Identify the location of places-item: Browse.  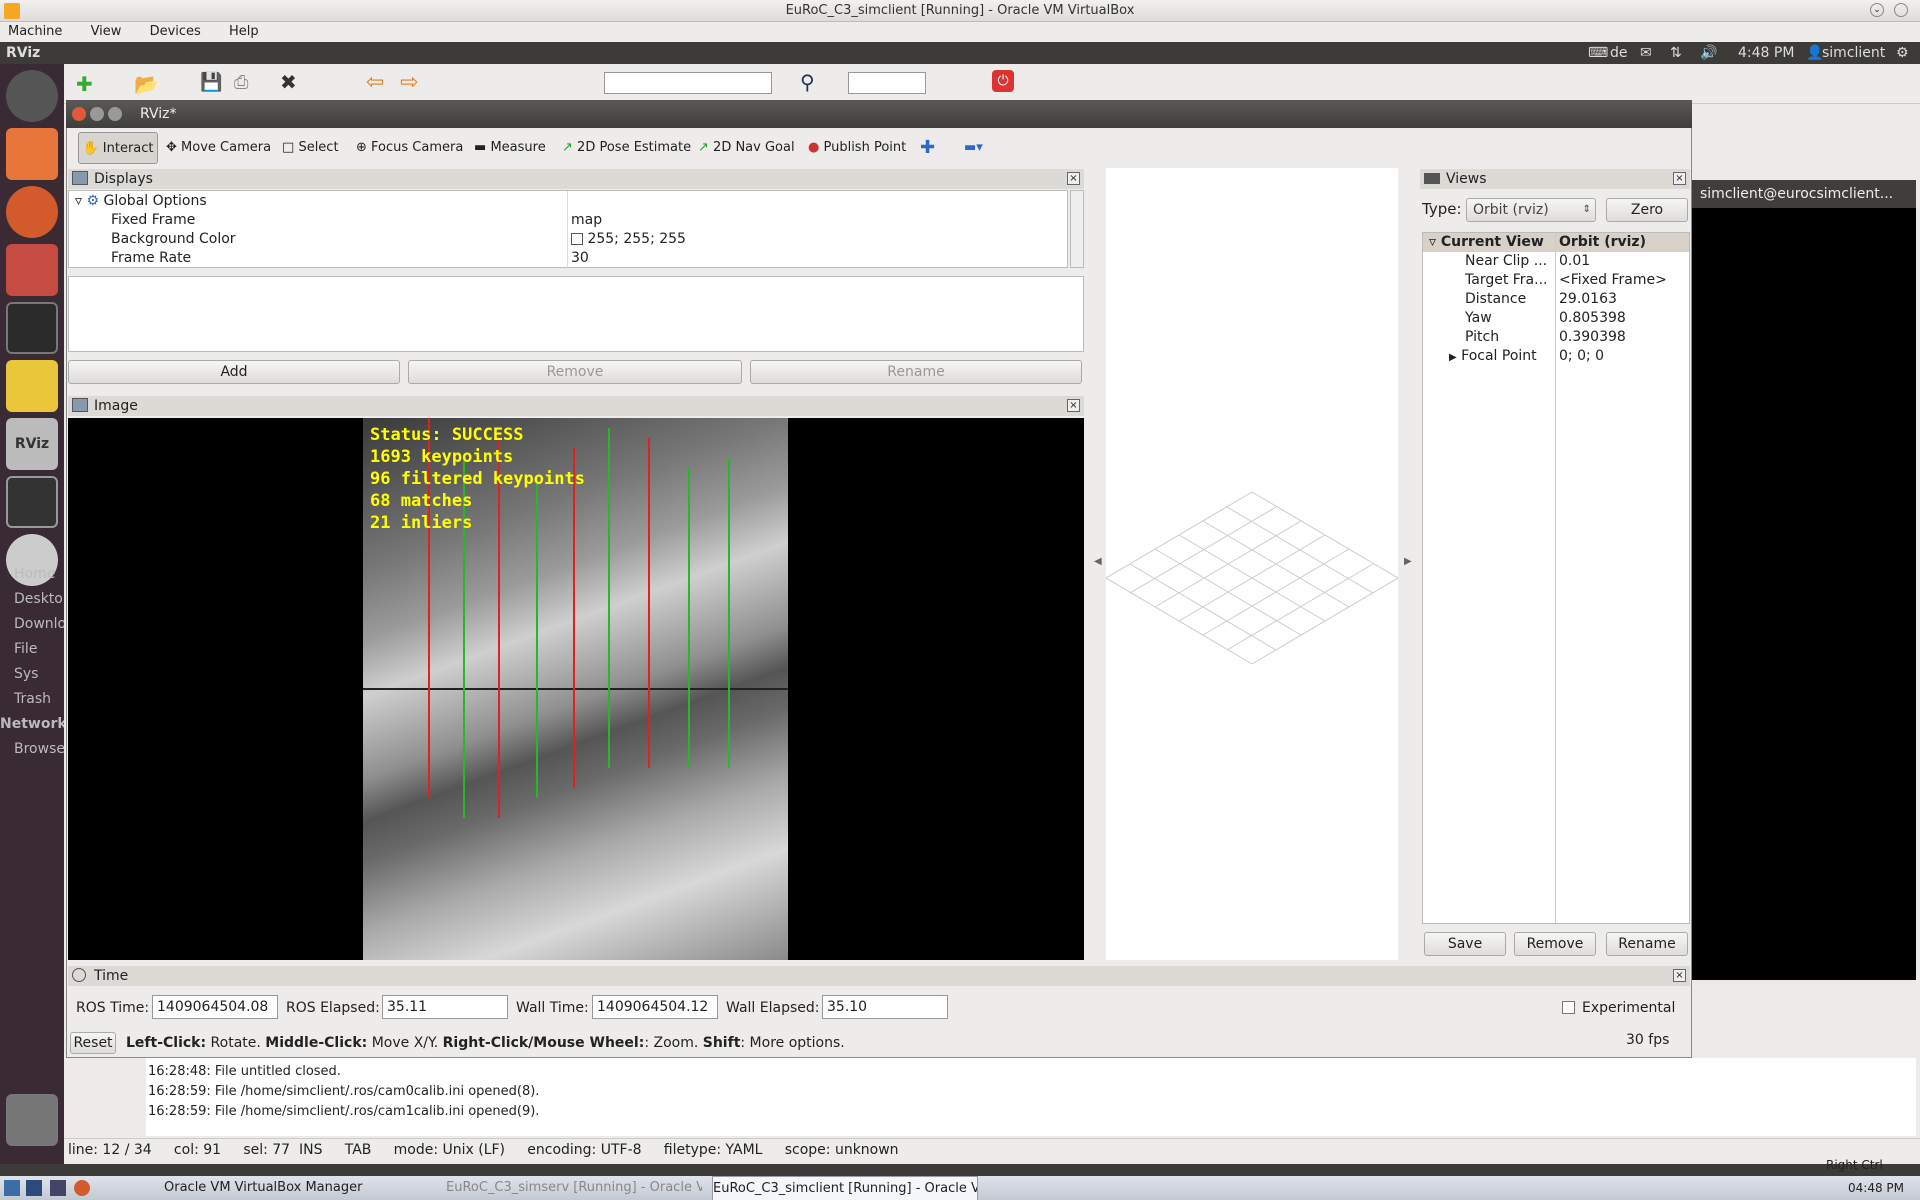
(39, 748).